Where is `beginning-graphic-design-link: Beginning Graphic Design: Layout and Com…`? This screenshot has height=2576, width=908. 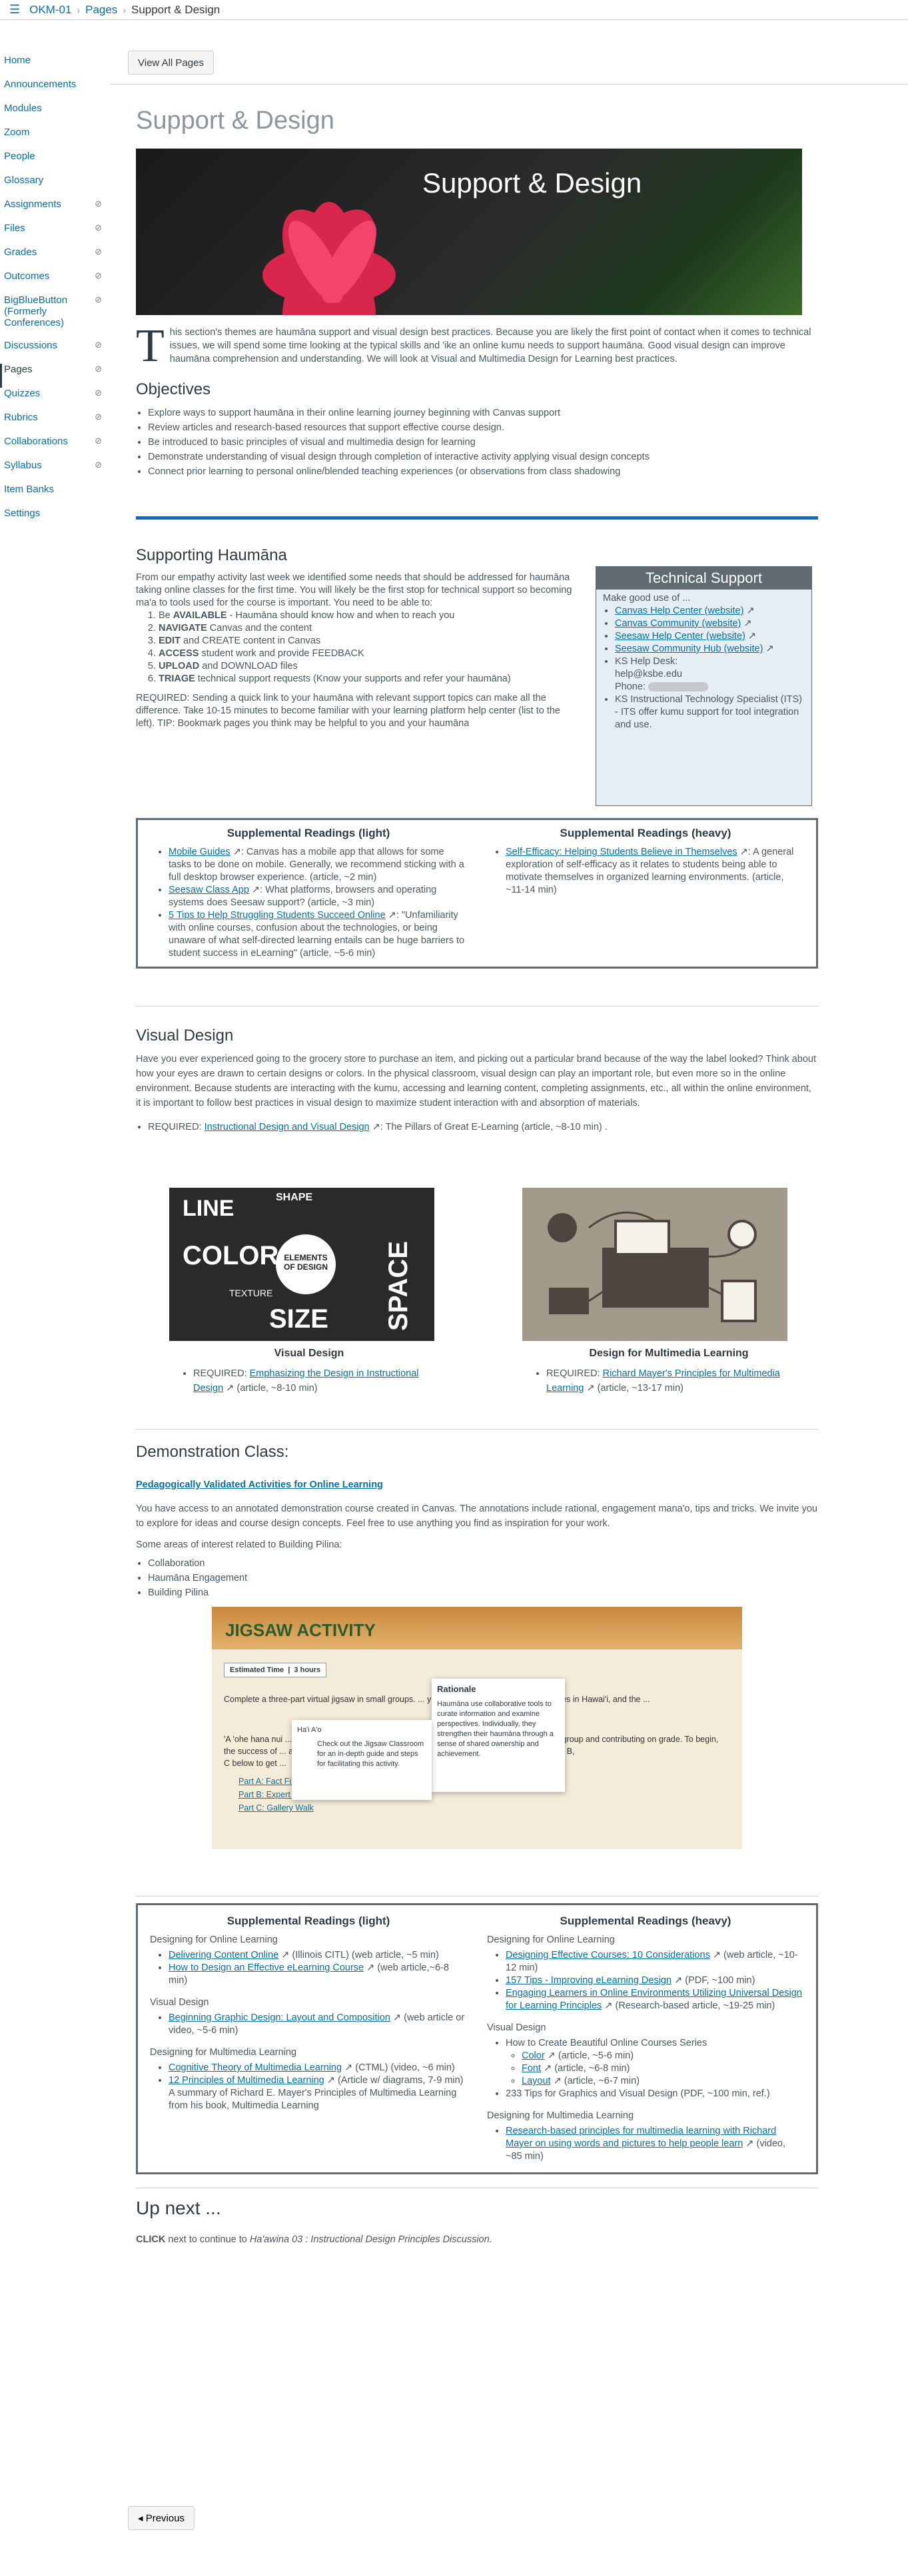
beginning-graphic-design-link: Beginning Graphic Design: Layout and Com… is located at coordinates (279, 2018).